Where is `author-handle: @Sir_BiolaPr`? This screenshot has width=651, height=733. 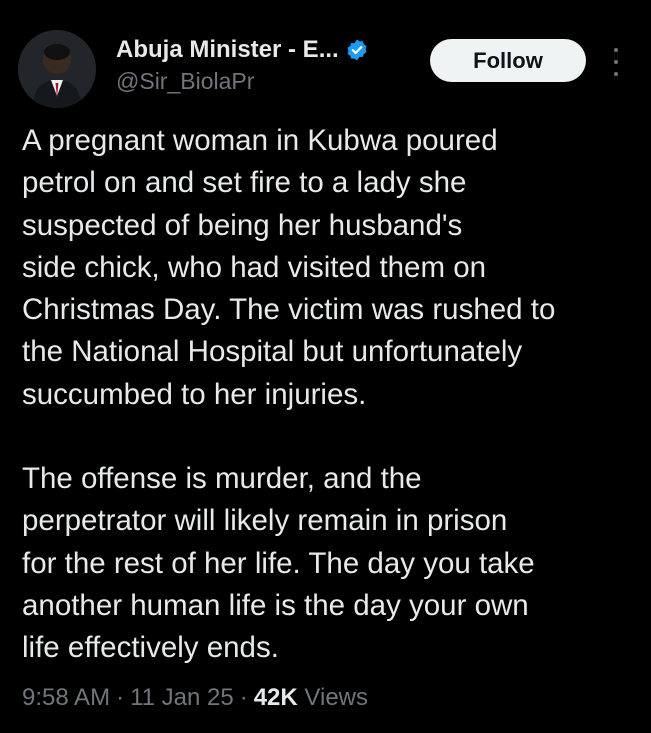 author-handle: @Sir_BiolaPr is located at coordinates (266, 81).